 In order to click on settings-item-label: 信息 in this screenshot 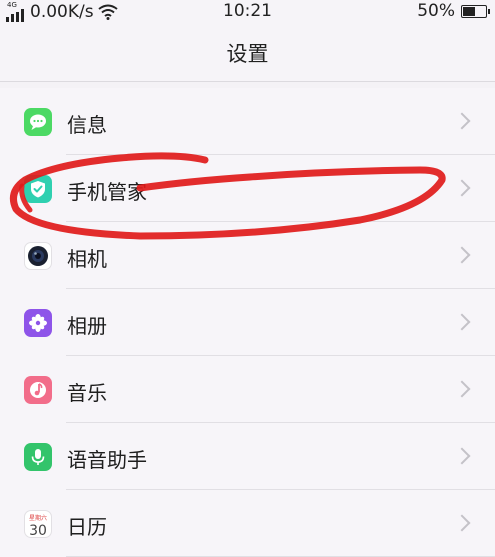, I will do `click(87, 125)`.